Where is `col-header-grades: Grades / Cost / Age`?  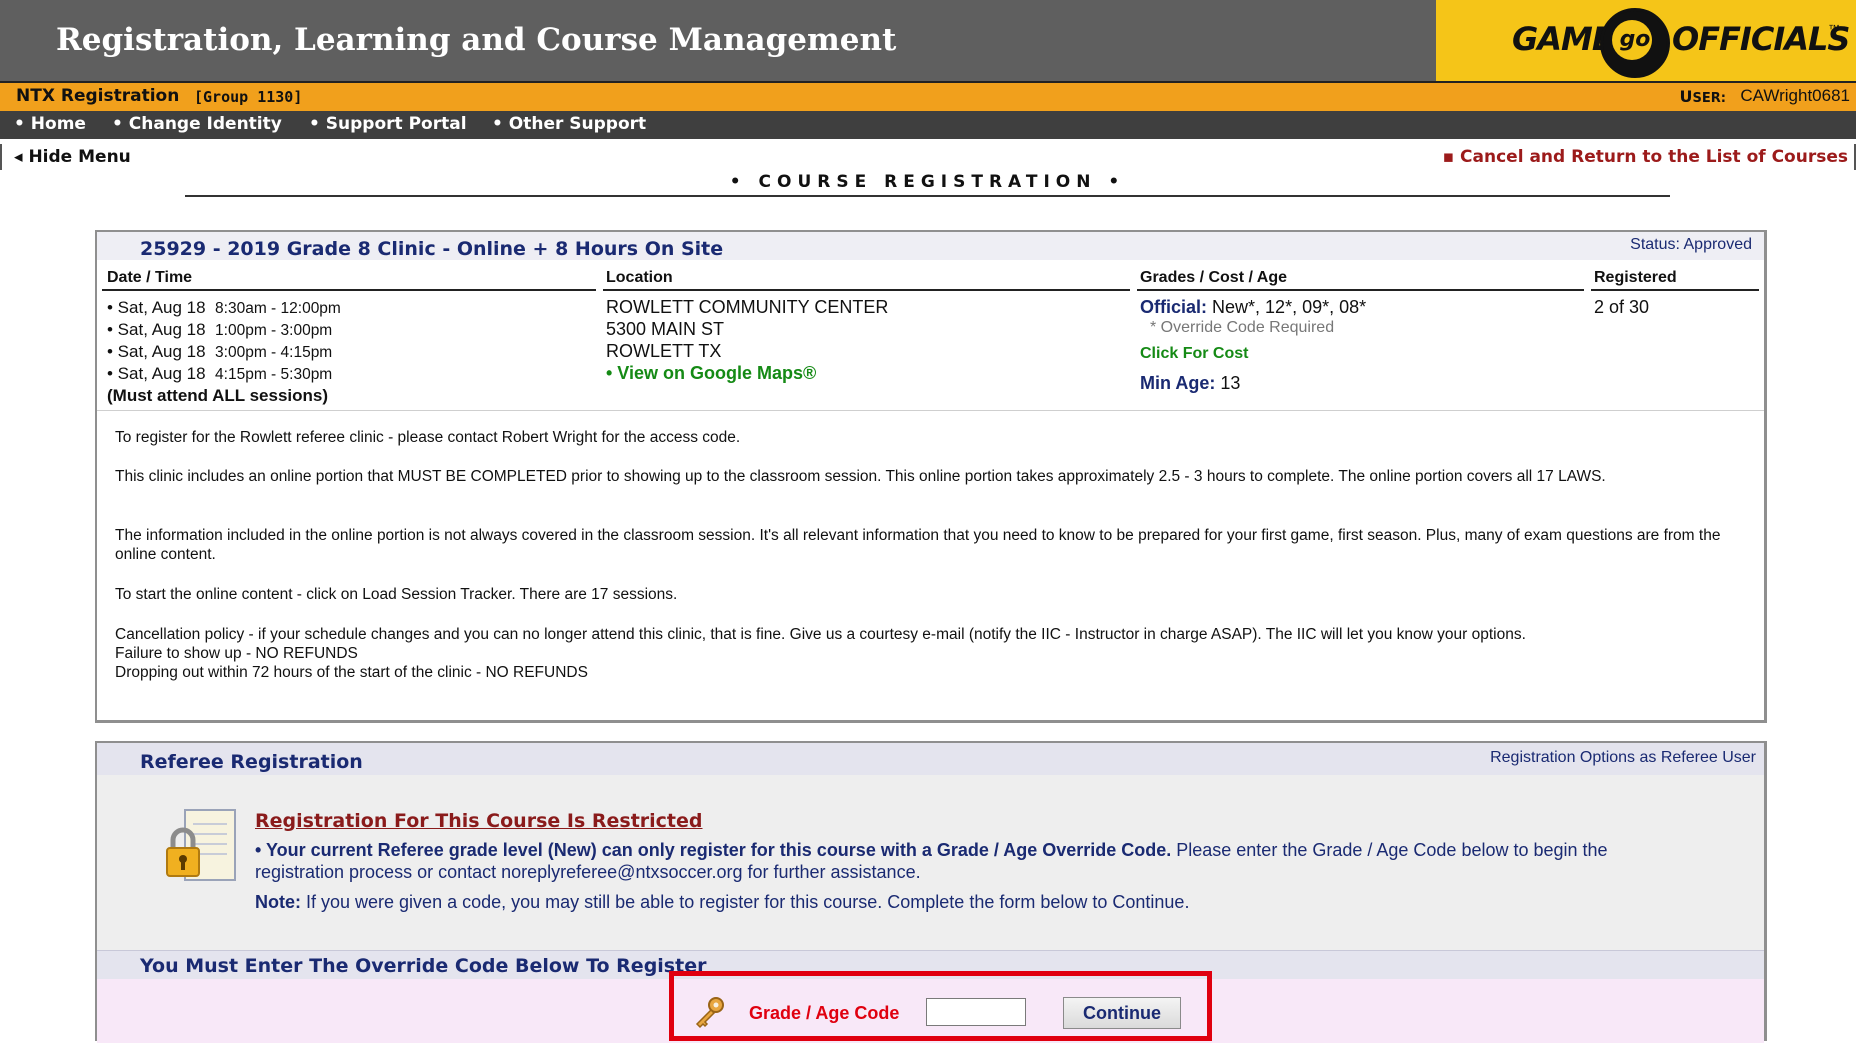
col-header-grades: Grades / Cost / Age is located at coordinates (1213, 277).